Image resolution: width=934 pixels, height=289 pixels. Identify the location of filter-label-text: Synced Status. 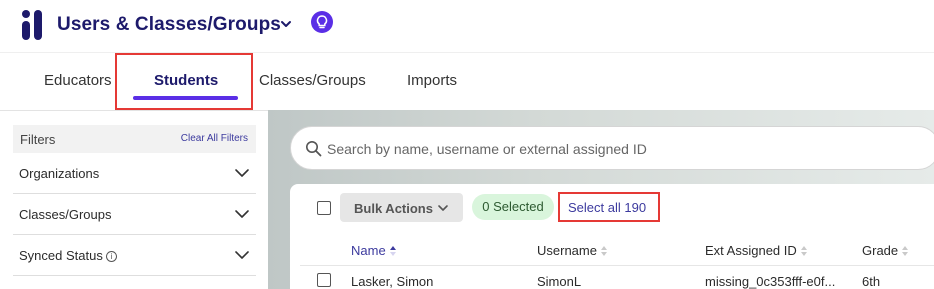
(61, 255).